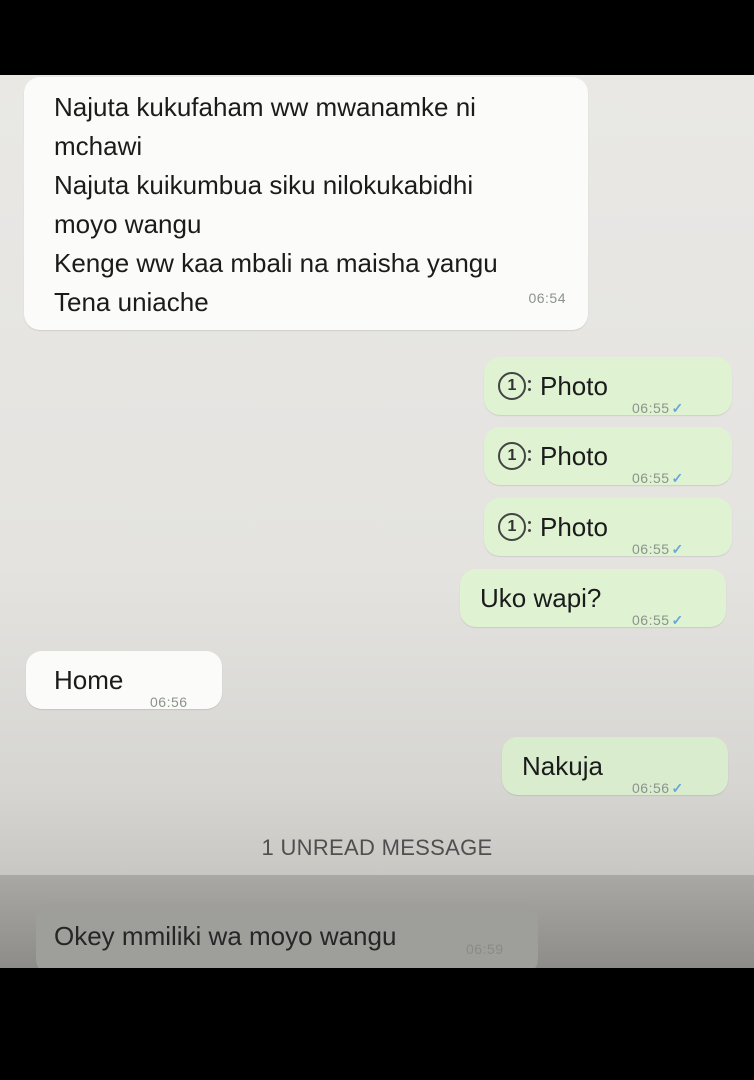  I want to click on message-text: Okey mmiliki wa moyo wangu, so click(225, 936).